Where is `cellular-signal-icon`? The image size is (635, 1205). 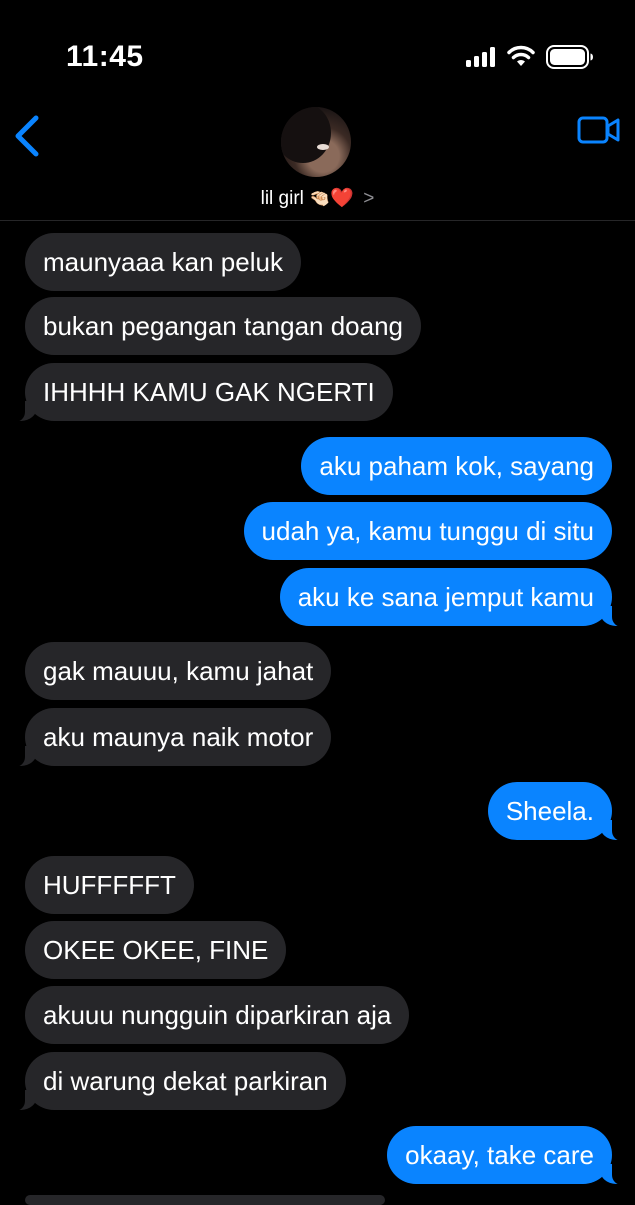 cellular-signal-icon is located at coordinates (480, 57).